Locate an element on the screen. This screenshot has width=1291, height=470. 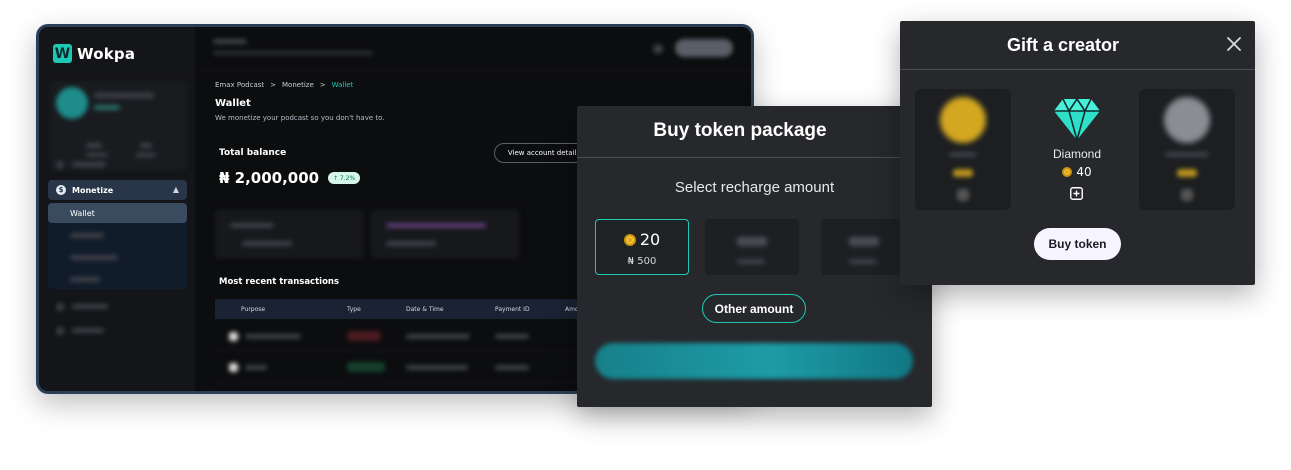
token-package-option: 20 ₦ 500 is located at coordinates (642, 247).